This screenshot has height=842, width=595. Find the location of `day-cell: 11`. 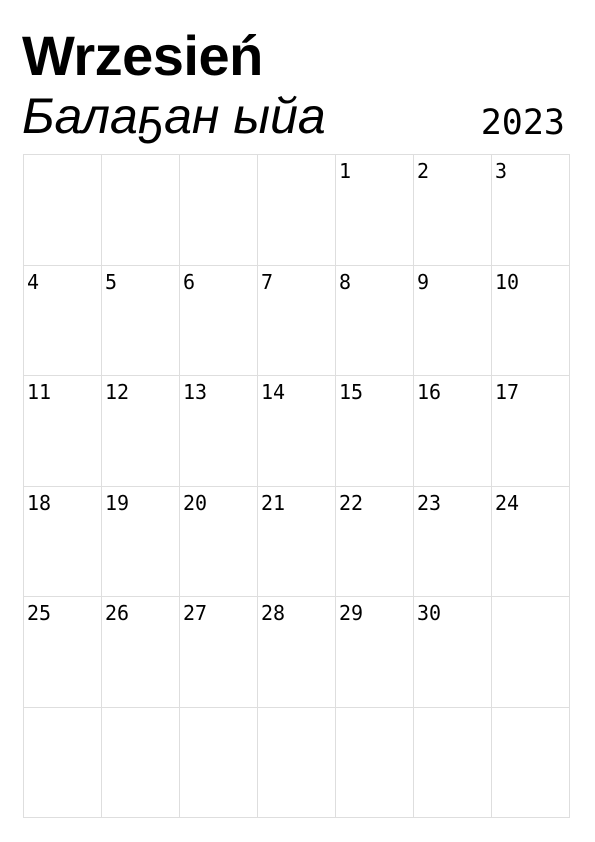

day-cell: 11 is located at coordinates (63, 431).